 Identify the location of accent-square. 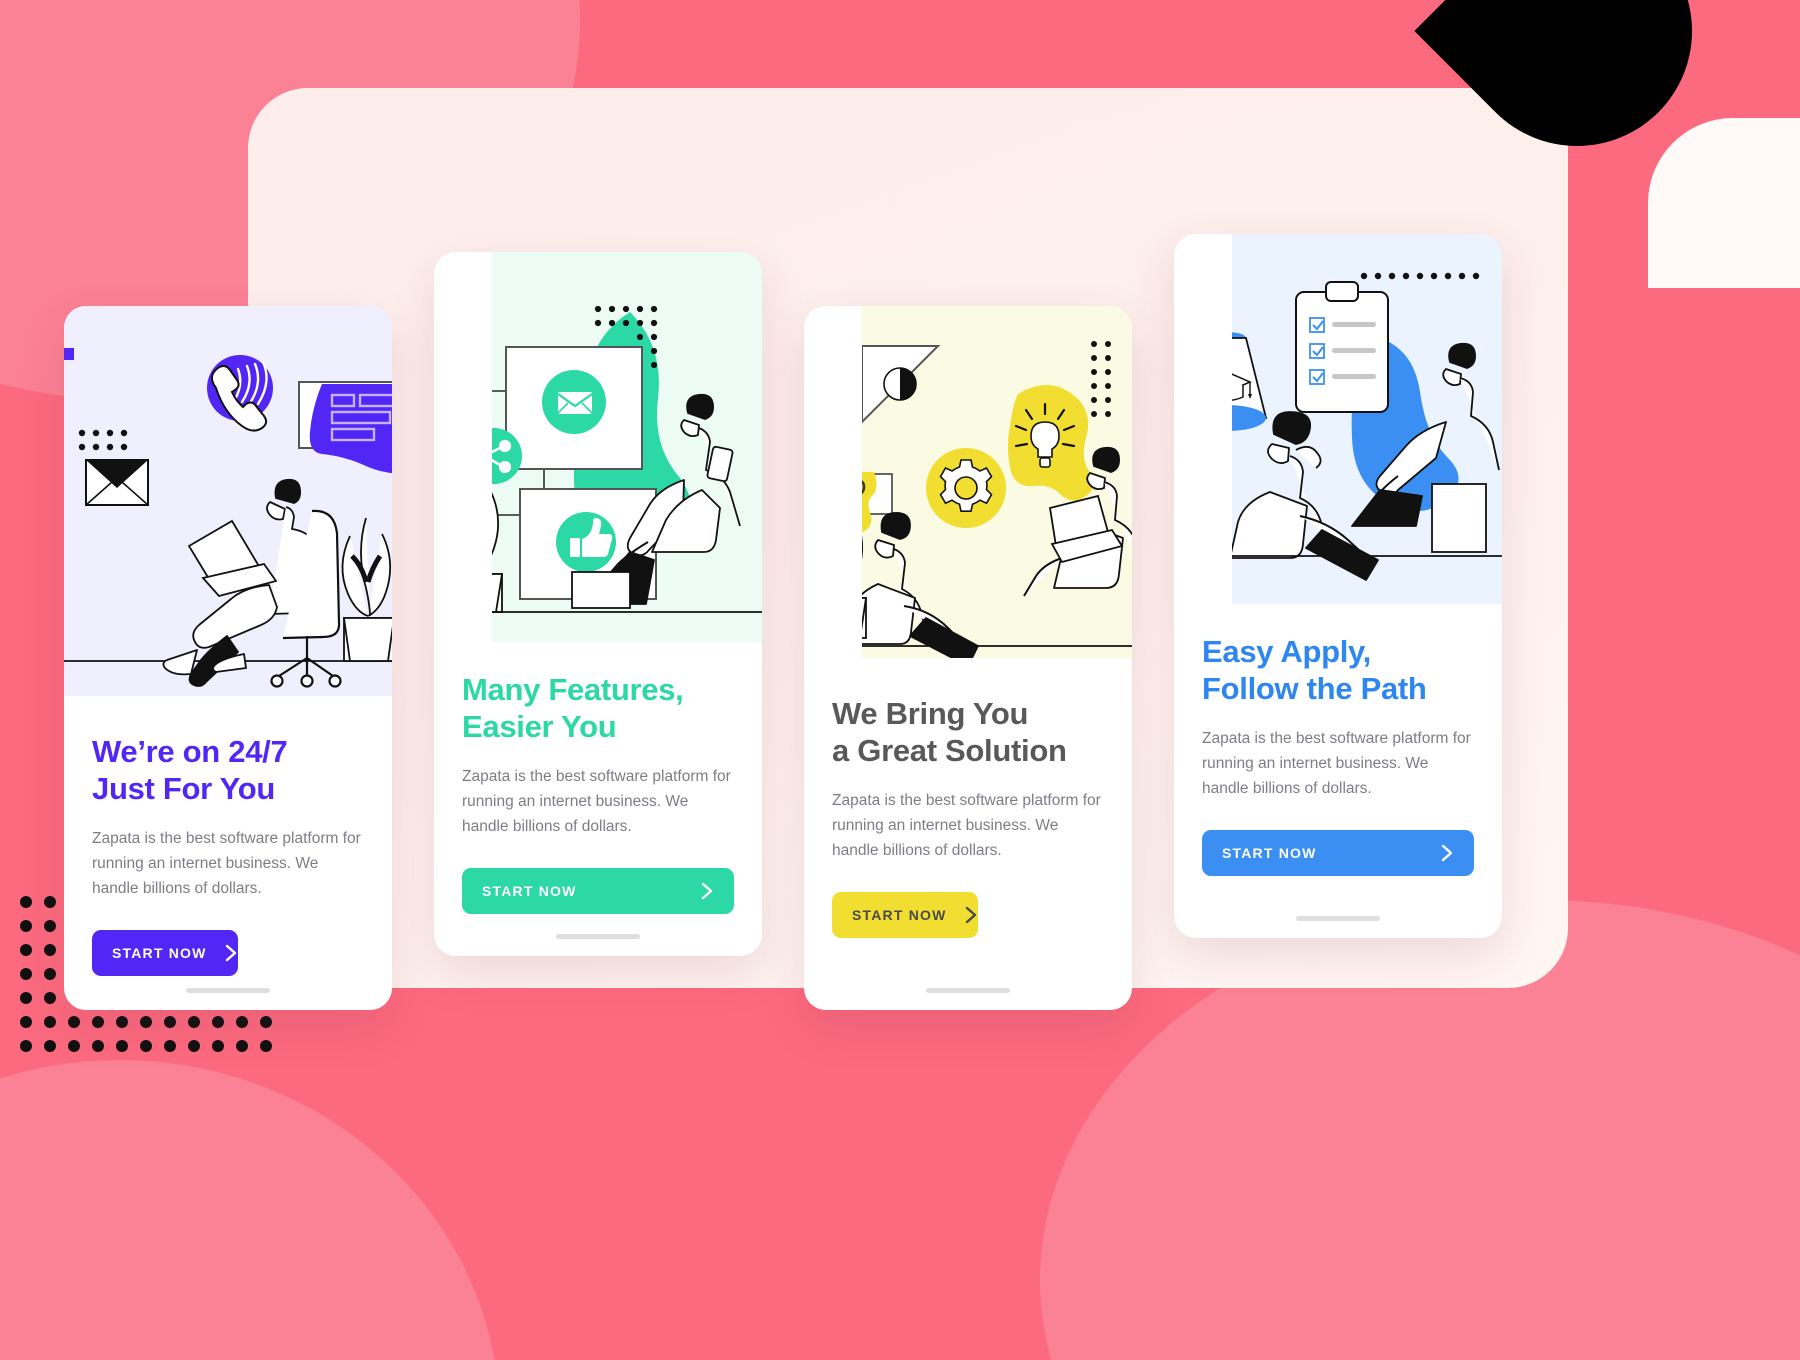
(69, 354).